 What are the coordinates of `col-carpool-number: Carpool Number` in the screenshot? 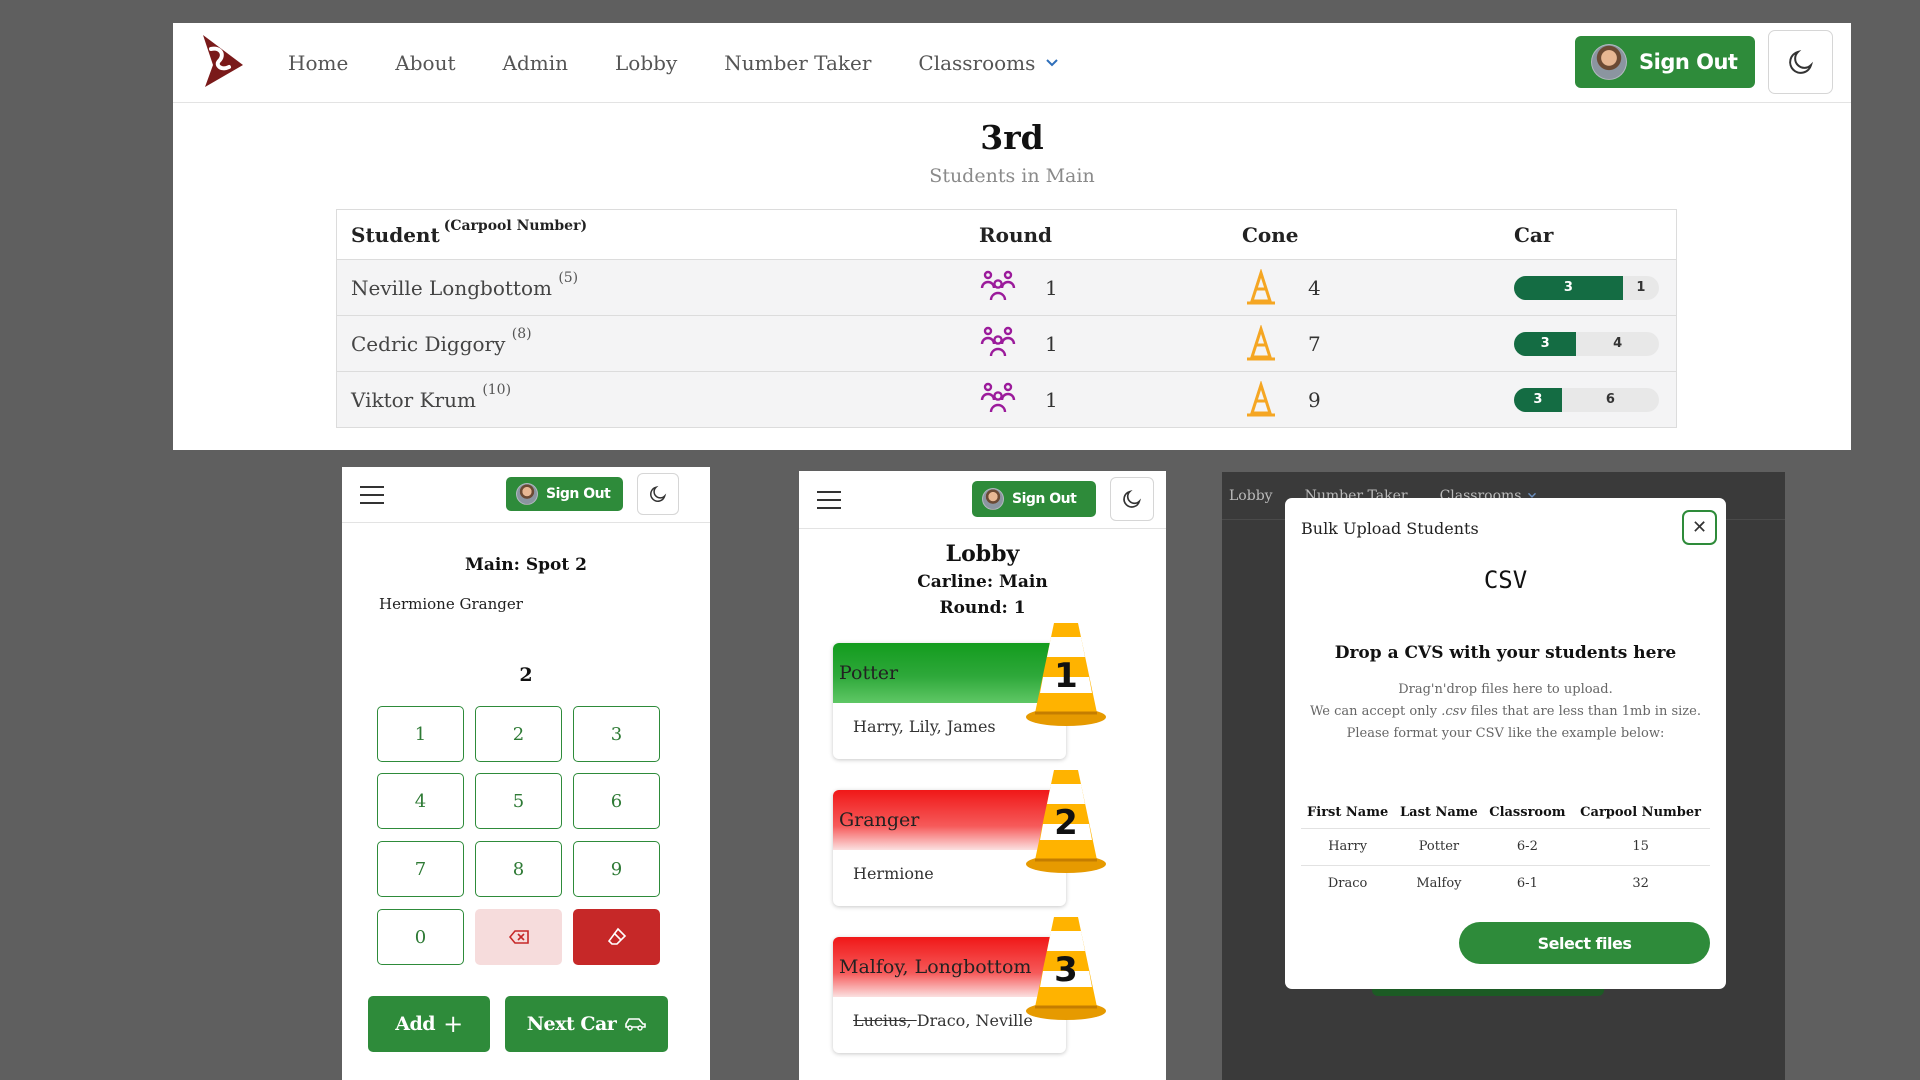 It's located at (1640, 813).